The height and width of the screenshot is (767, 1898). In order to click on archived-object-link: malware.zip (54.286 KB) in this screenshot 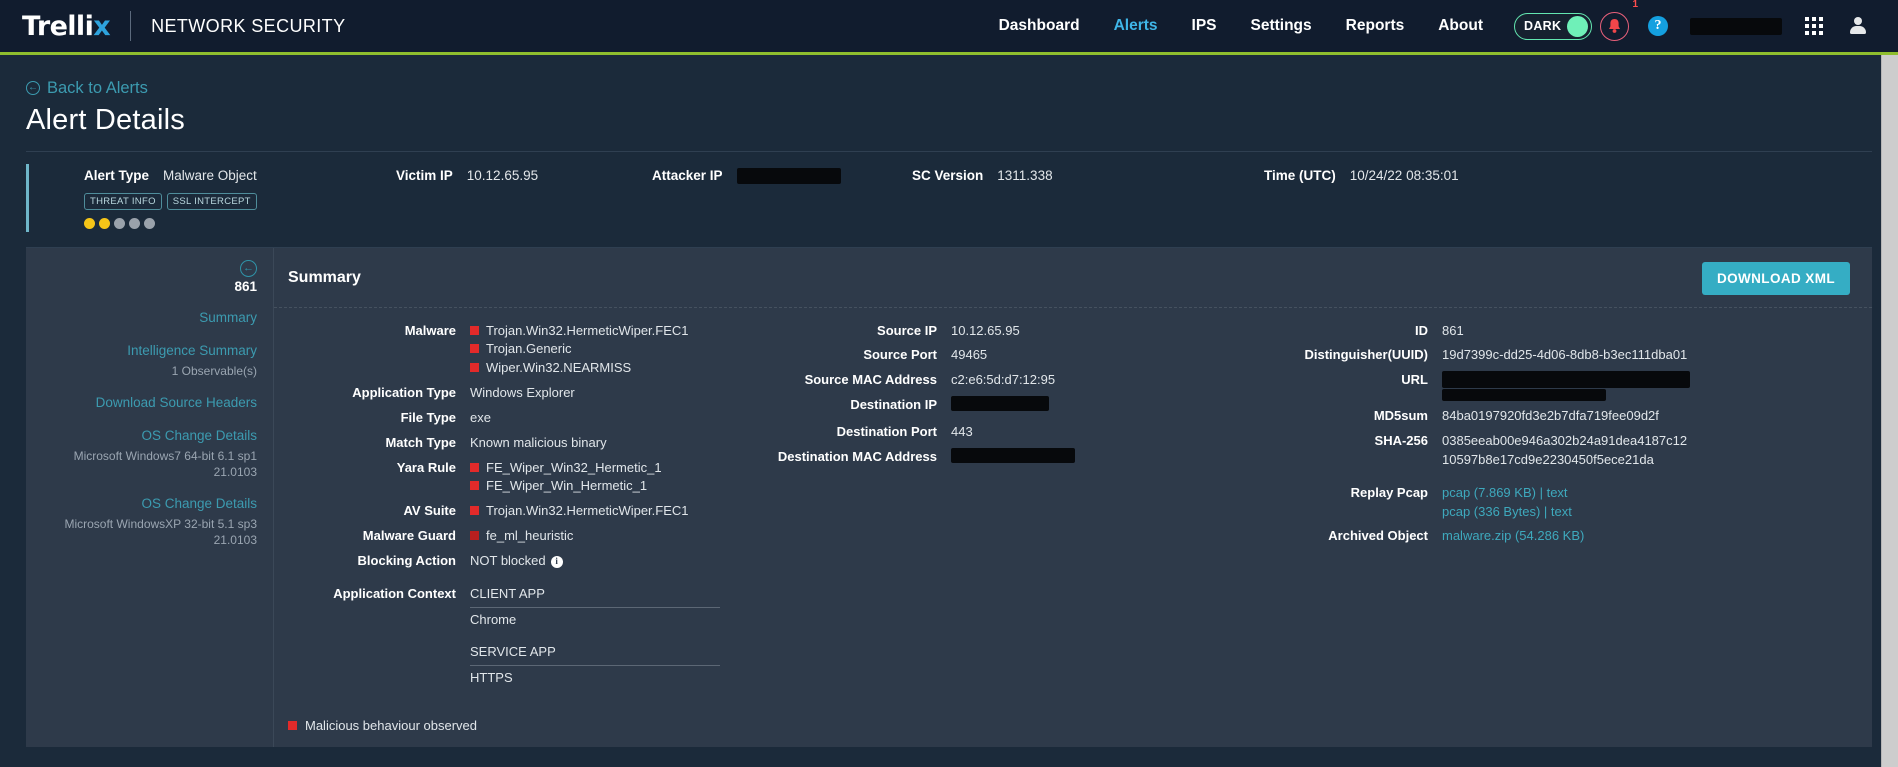, I will do `click(1513, 535)`.